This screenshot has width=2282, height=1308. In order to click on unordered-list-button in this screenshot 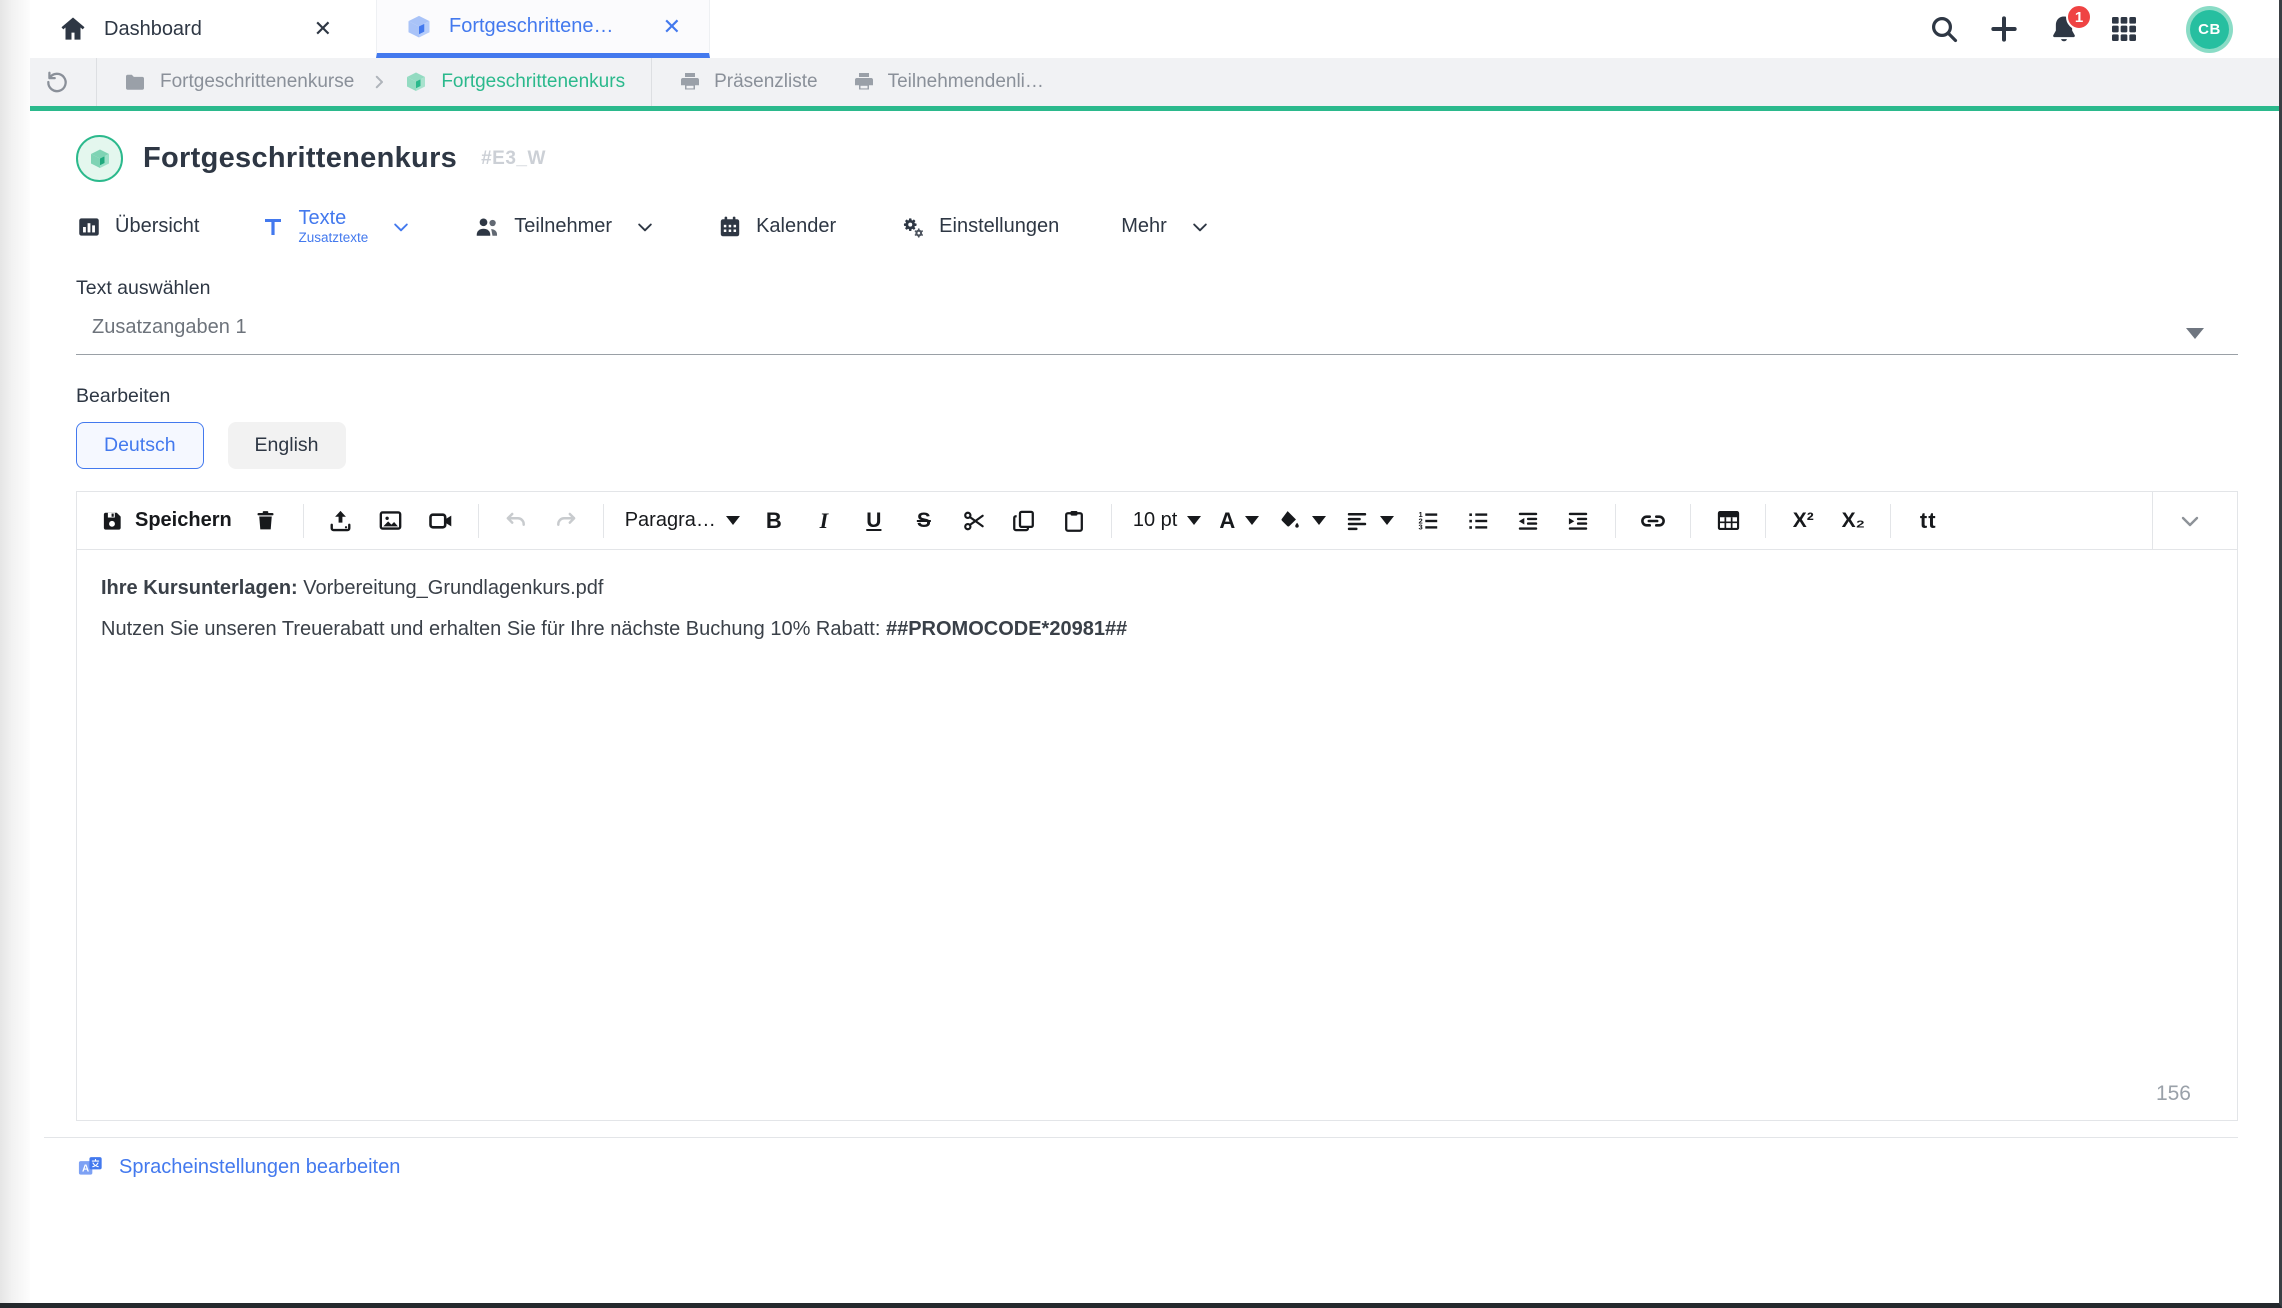, I will do `click(1478, 521)`.